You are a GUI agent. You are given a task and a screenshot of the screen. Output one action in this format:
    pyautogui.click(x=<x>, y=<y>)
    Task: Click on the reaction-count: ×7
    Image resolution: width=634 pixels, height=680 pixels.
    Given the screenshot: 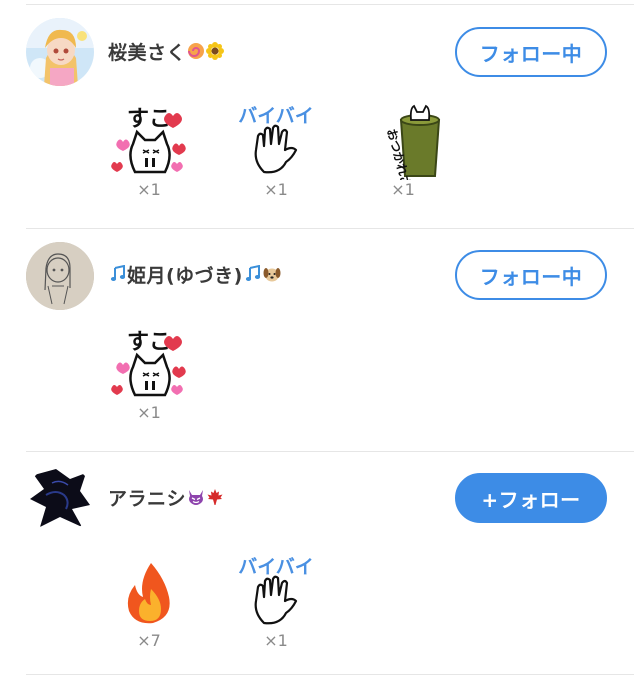 What is the action you would take?
    pyautogui.click(x=149, y=640)
    